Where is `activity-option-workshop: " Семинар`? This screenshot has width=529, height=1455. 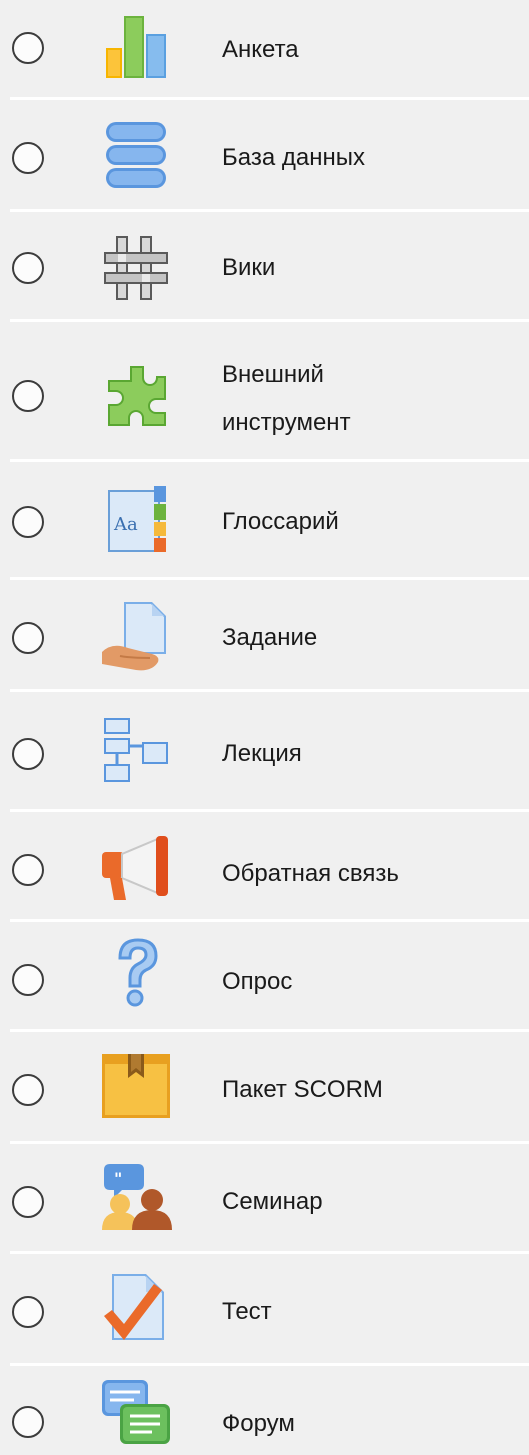
activity-option-workshop: " Семинар is located at coordinates (264, 1199).